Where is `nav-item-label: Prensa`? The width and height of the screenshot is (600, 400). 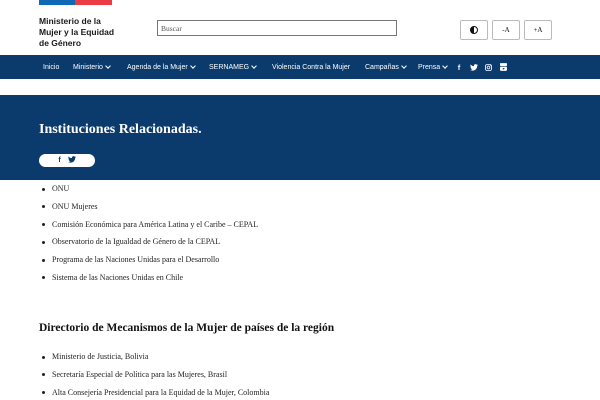
nav-item-label: Prensa is located at coordinates (429, 67).